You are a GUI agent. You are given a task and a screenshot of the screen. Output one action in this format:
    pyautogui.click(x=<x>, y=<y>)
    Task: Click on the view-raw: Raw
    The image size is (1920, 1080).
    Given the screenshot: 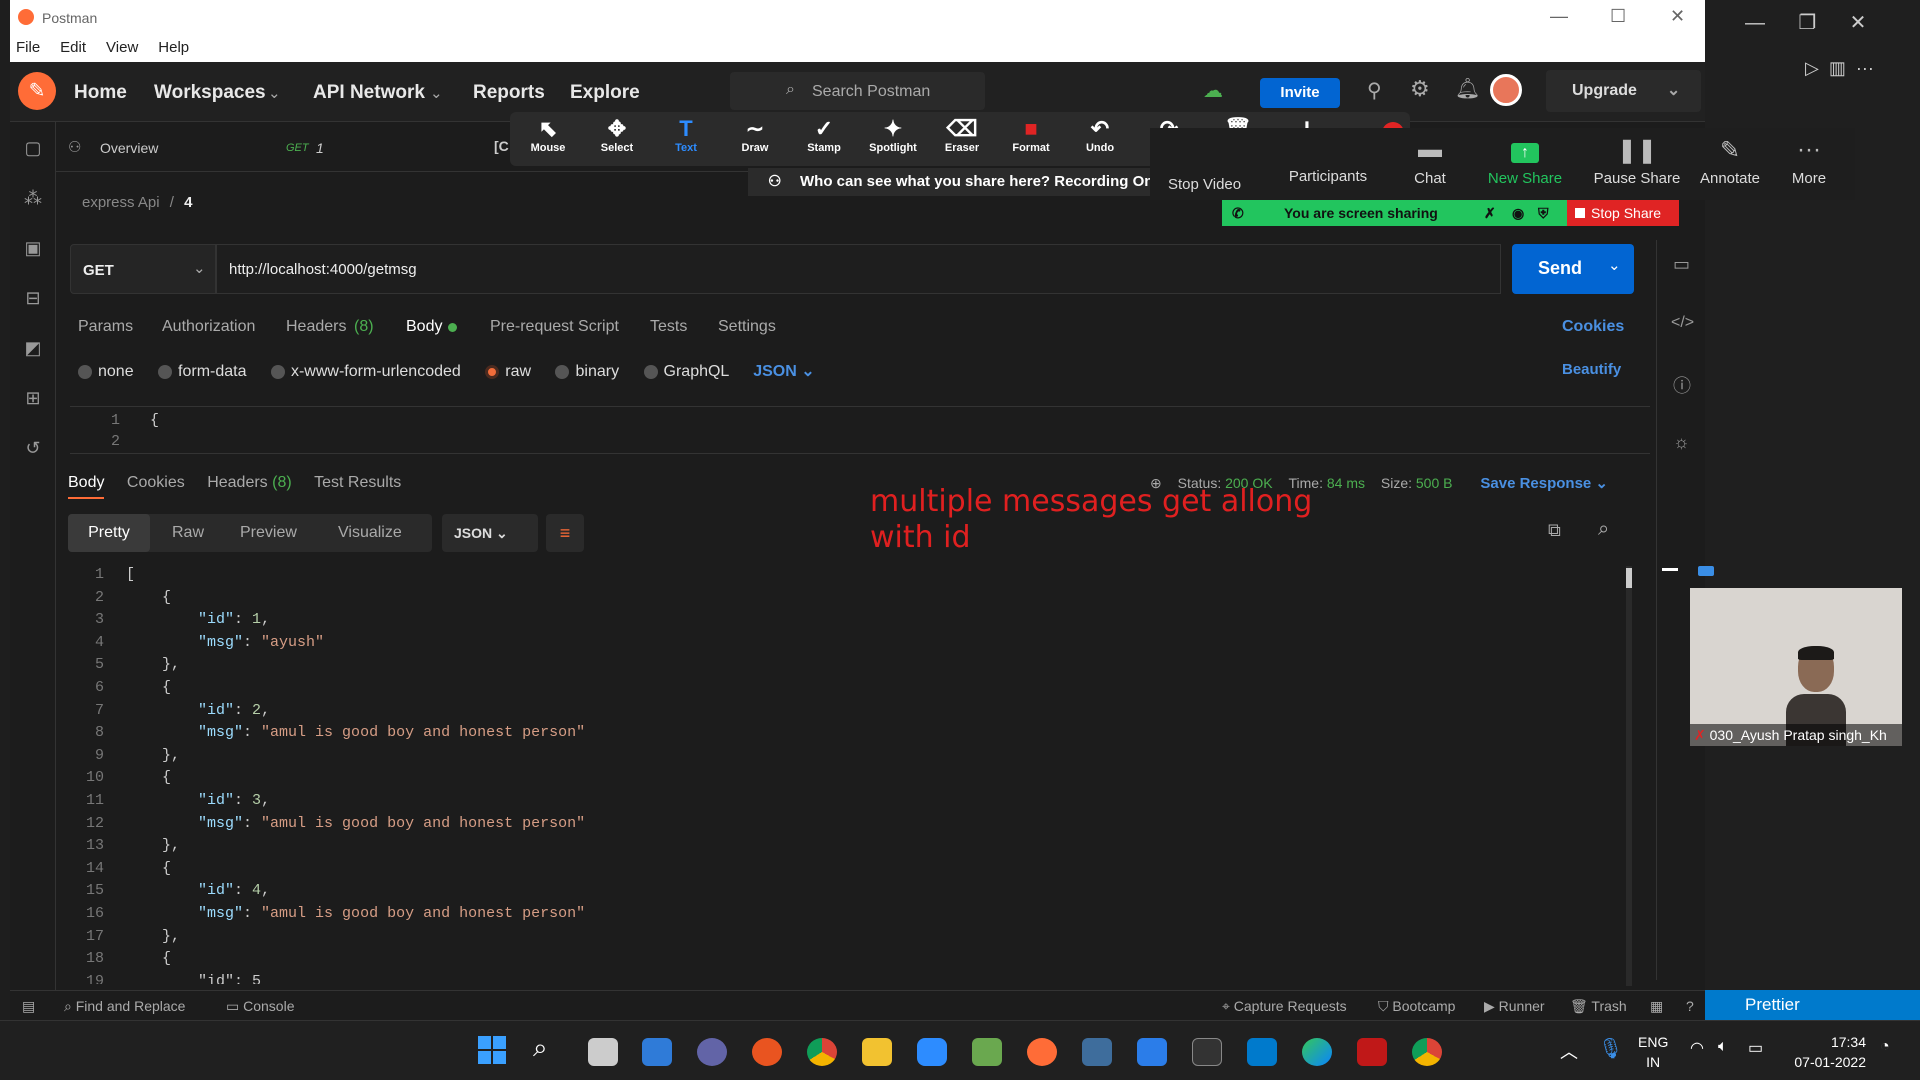 What is the action you would take?
    pyautogui.click(x=188, y=533)
    